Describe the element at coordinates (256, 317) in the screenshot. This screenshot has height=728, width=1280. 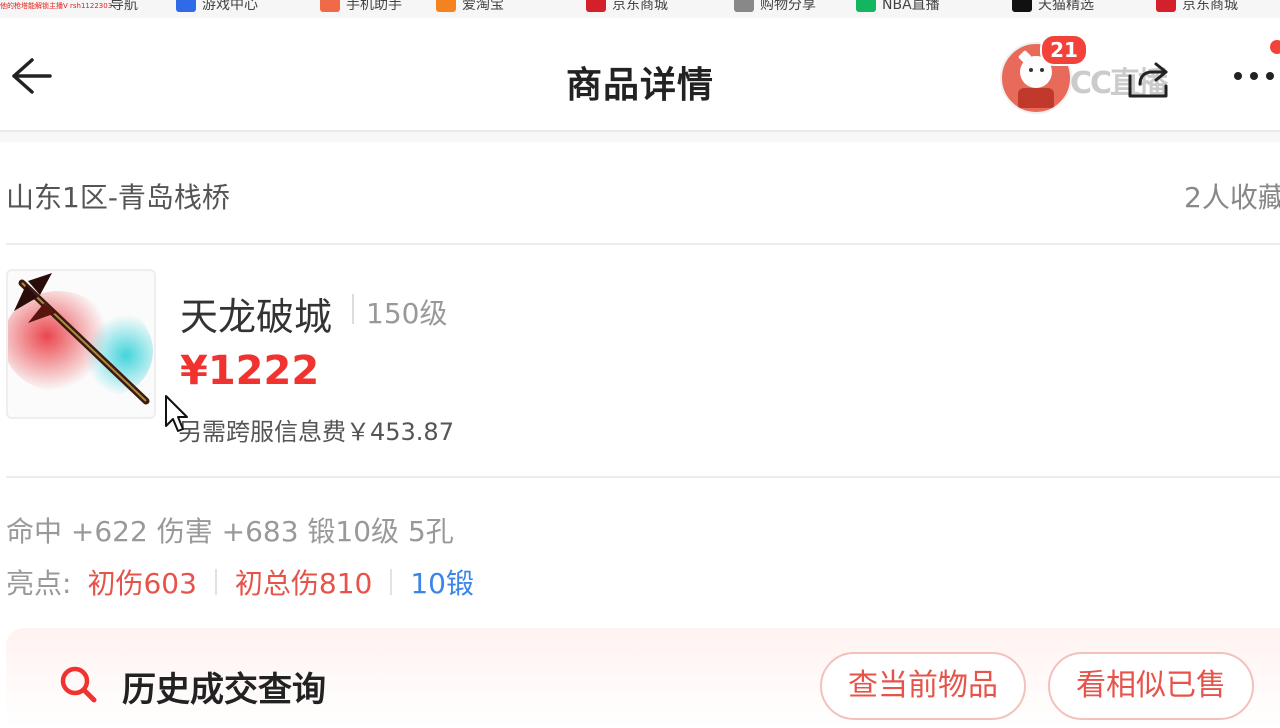
I see `product-name: 天龙破城` at that location.